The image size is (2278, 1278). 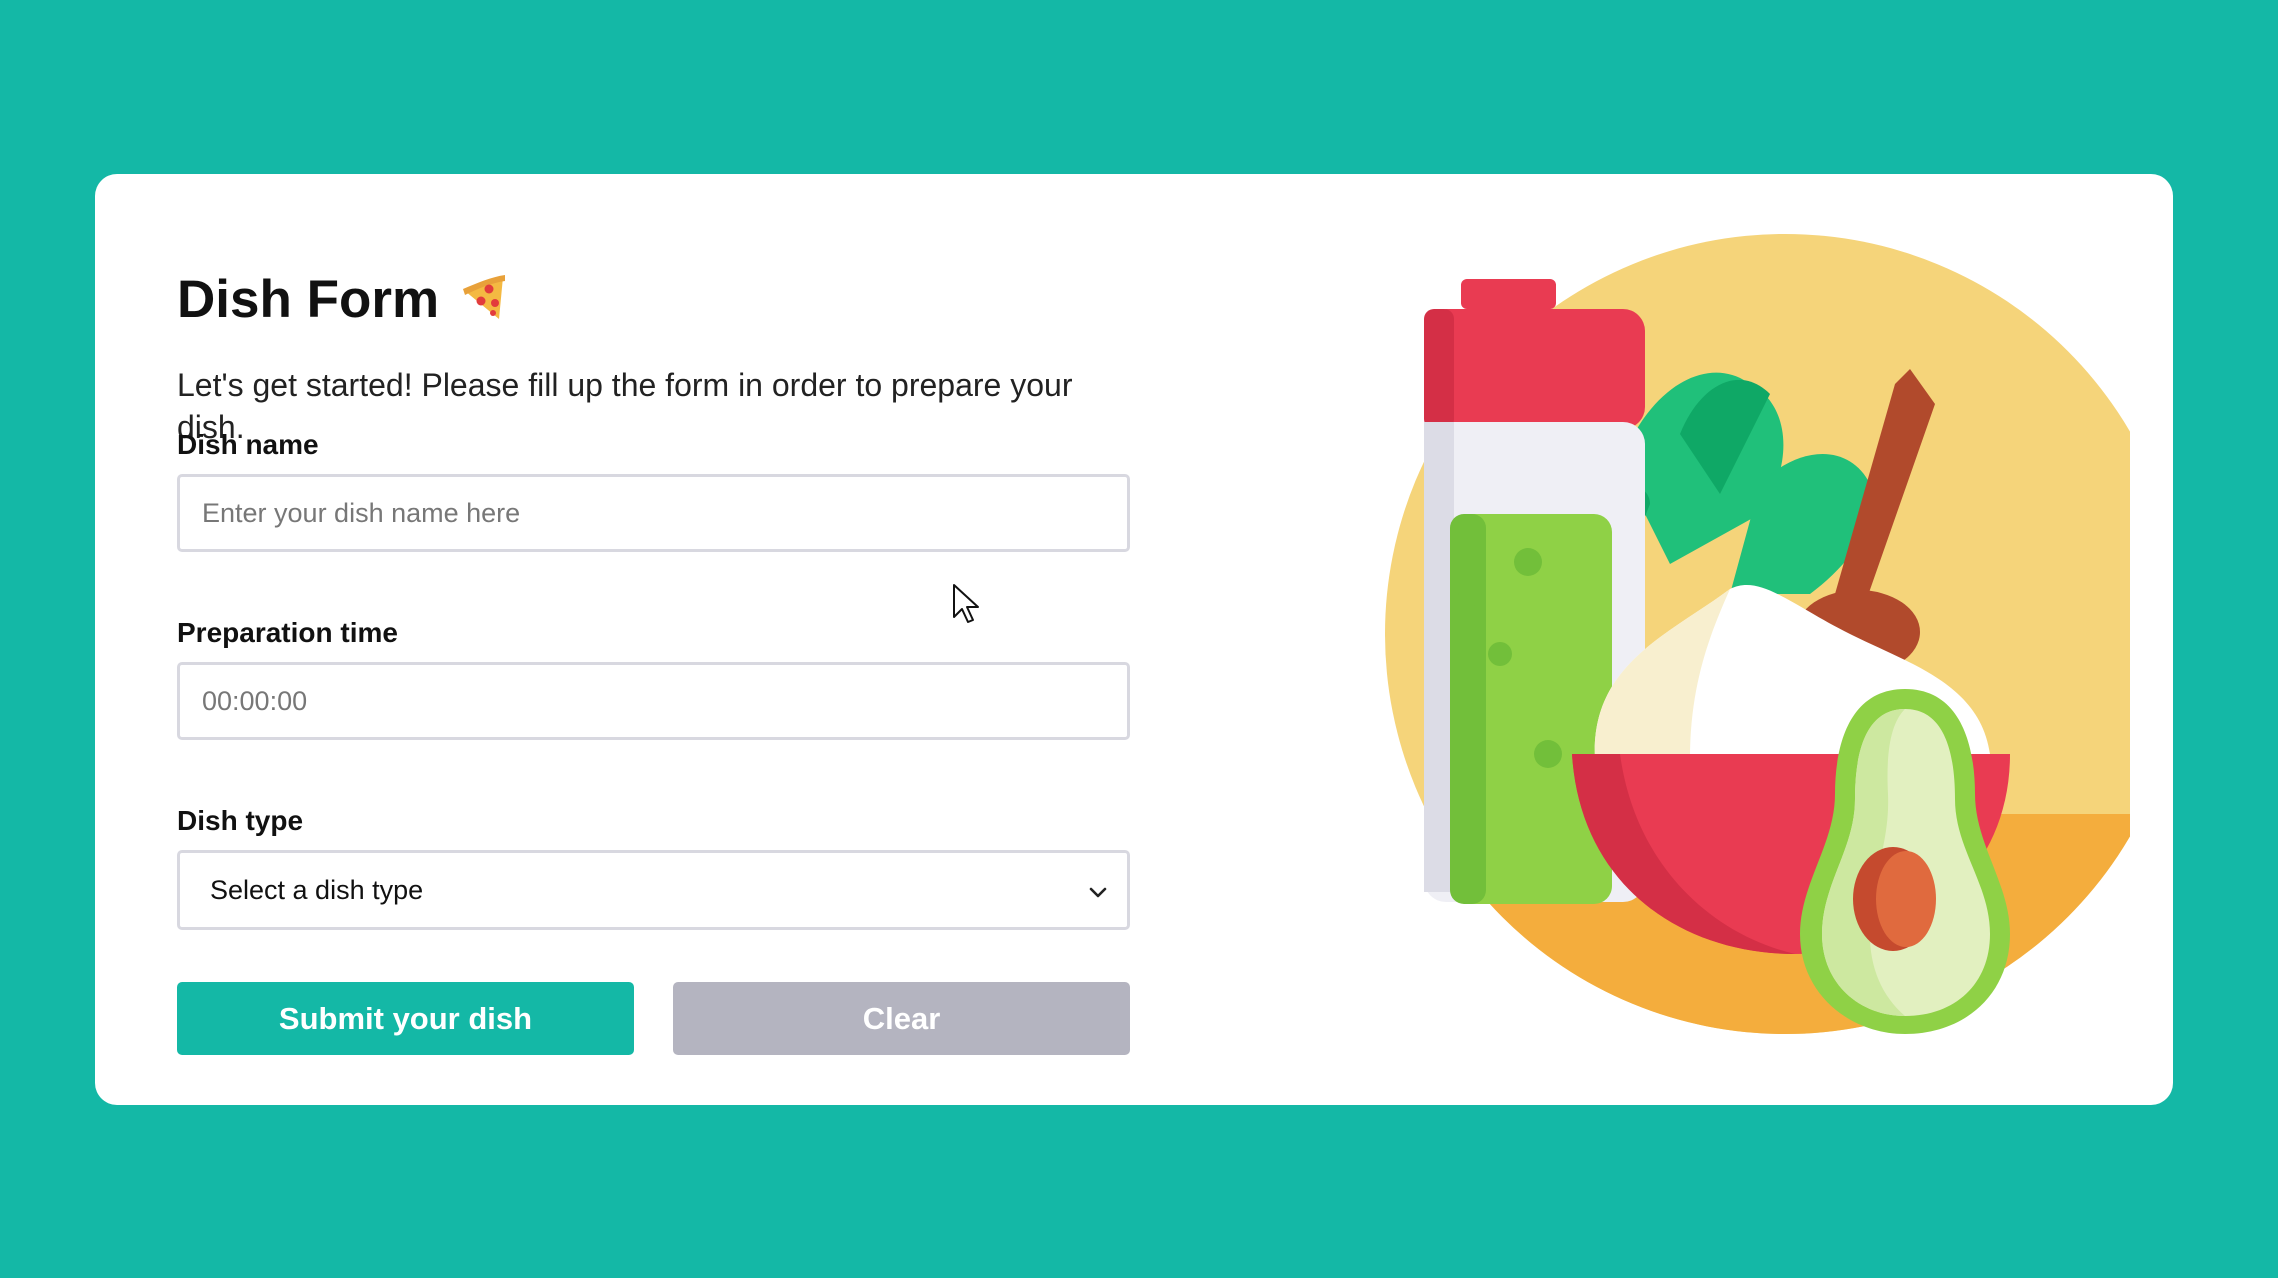 What do you see at coordinates (317, 889) in the screenshot?
I see `dish-type-selected-value: Select a dish type` at bounding box center [317, 889].